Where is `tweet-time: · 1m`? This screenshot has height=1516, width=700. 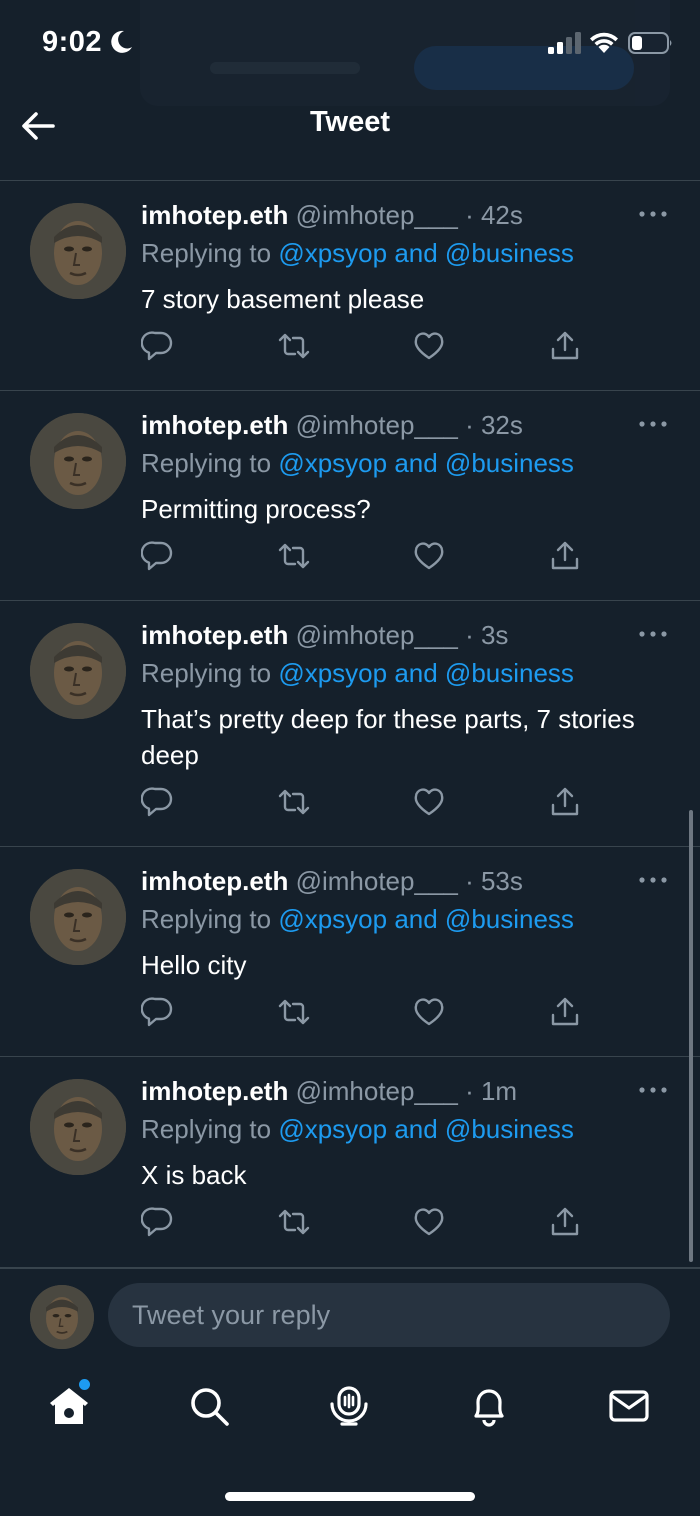 tweet-time: · 1m is located at coordinates (491, 1091).